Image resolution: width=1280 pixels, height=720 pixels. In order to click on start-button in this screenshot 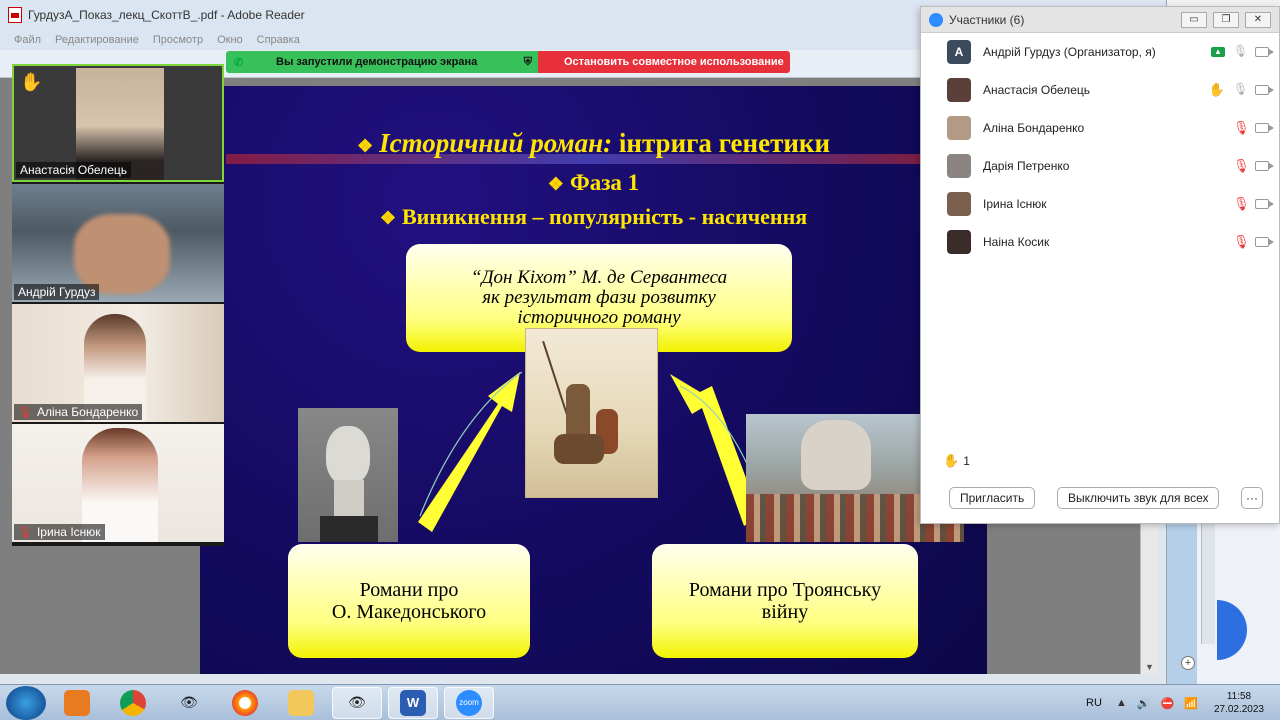, I will do `click(26, 702)`.